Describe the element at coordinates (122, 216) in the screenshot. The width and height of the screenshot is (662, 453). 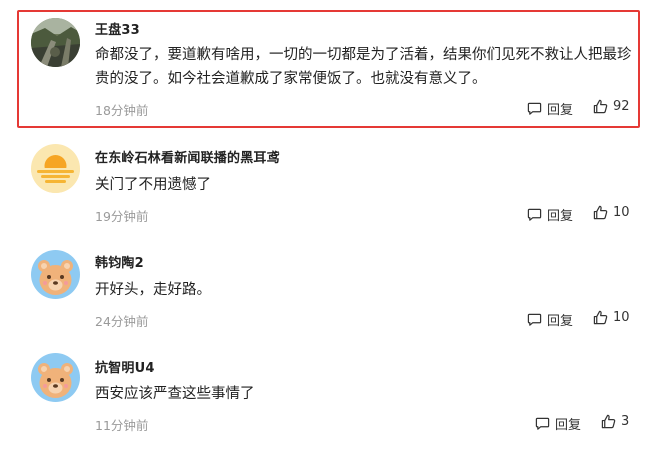
I see `timestamp: 19分钟前` at that location.